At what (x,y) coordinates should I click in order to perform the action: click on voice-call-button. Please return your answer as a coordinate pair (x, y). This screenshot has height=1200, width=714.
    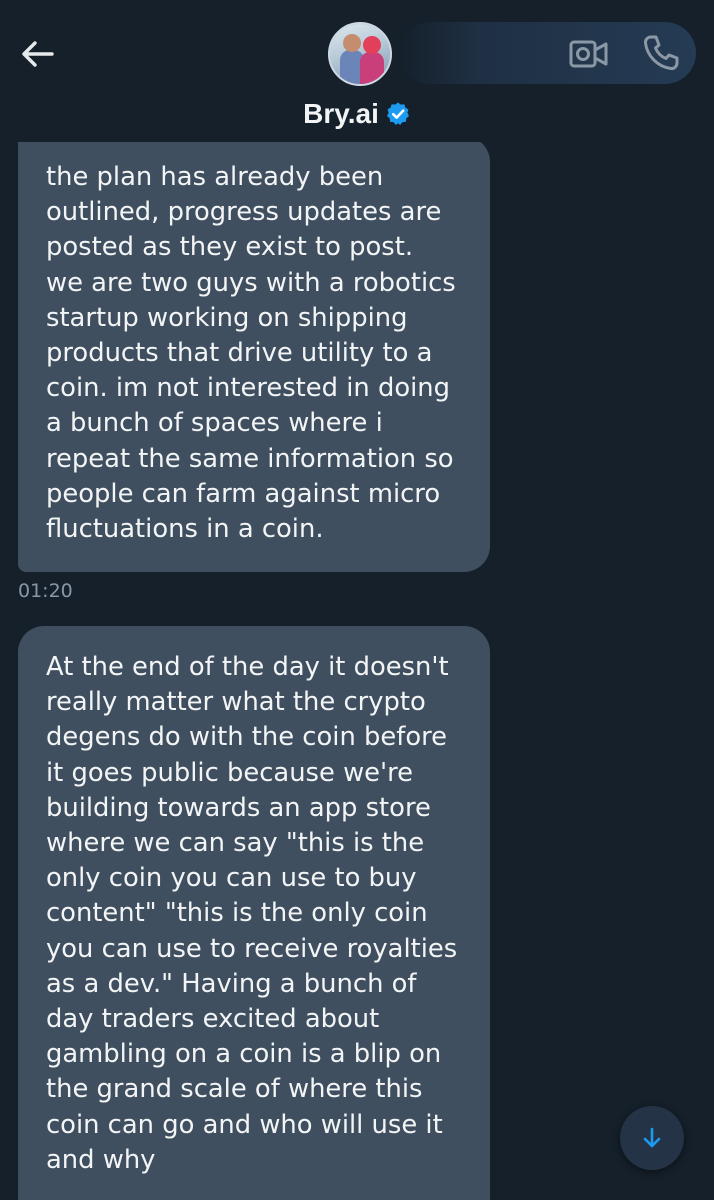
    Looking at the image, I should click on (661, 53).